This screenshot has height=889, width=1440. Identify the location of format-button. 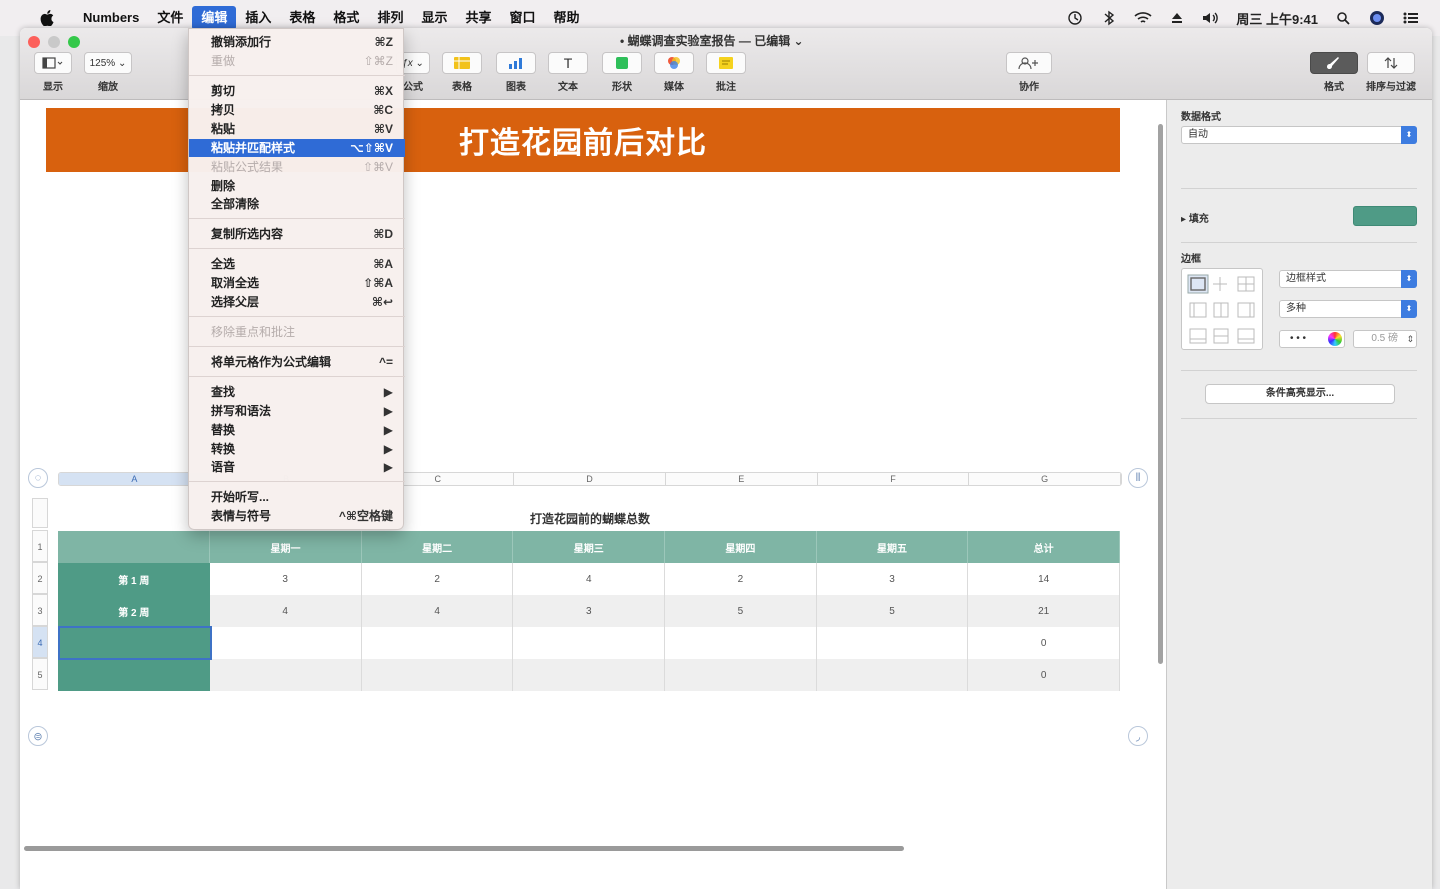
(1334, 63).